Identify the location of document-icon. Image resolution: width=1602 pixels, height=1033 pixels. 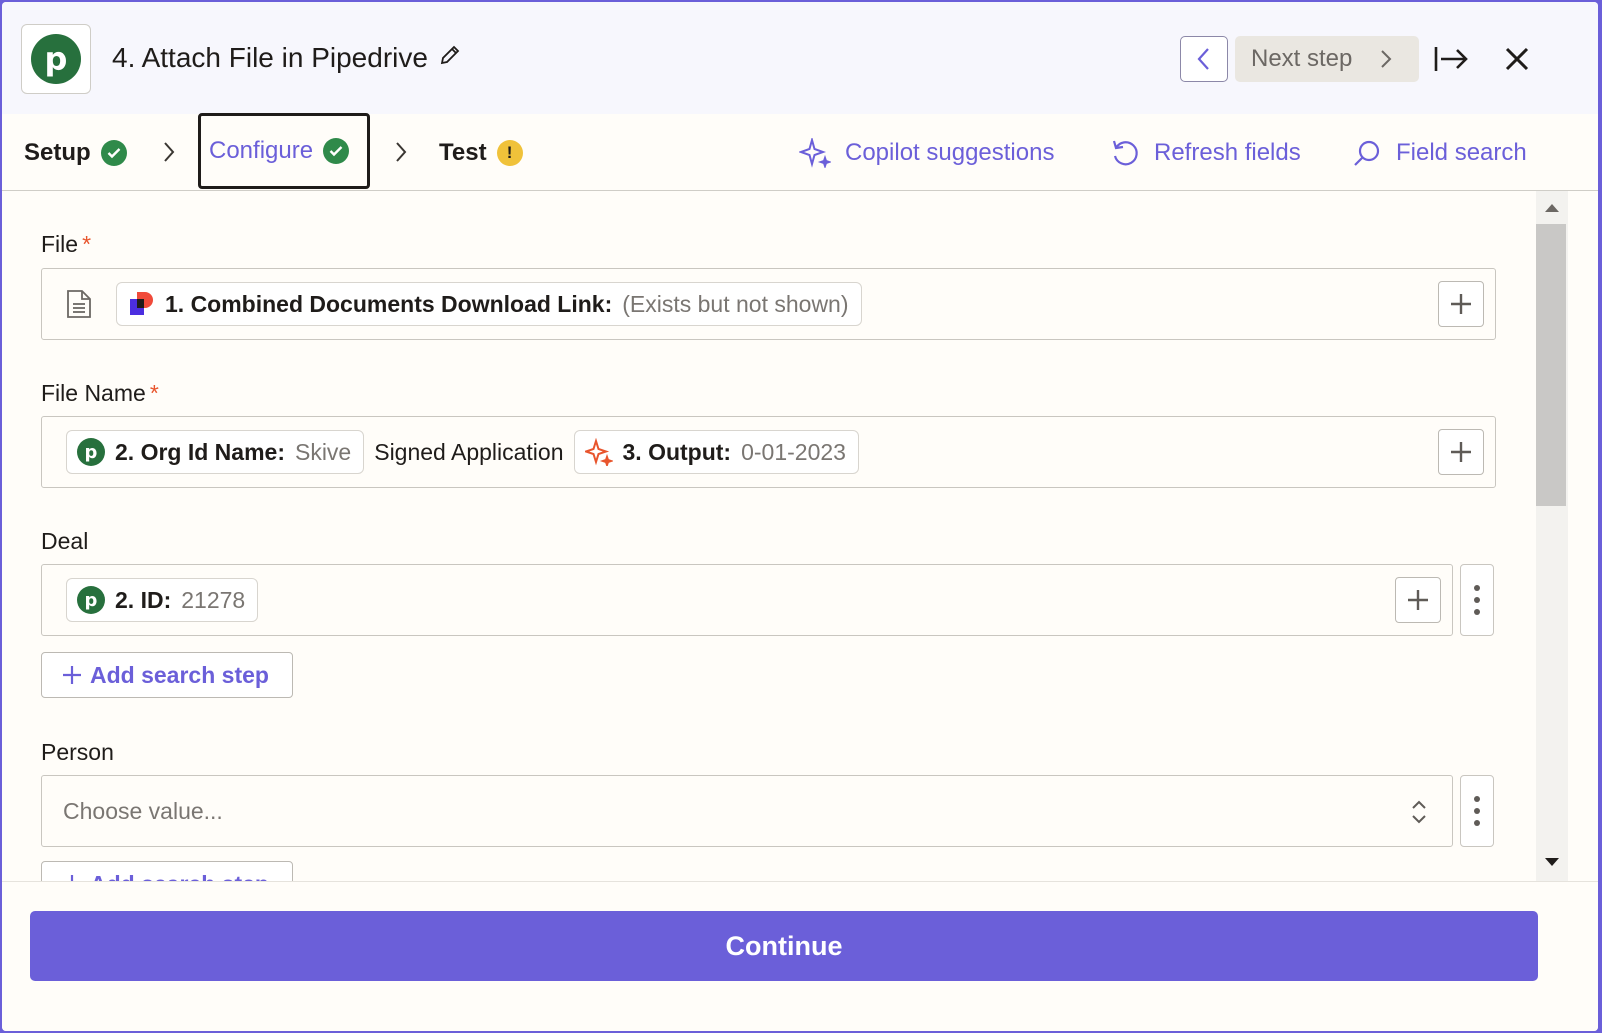
(86, 304).